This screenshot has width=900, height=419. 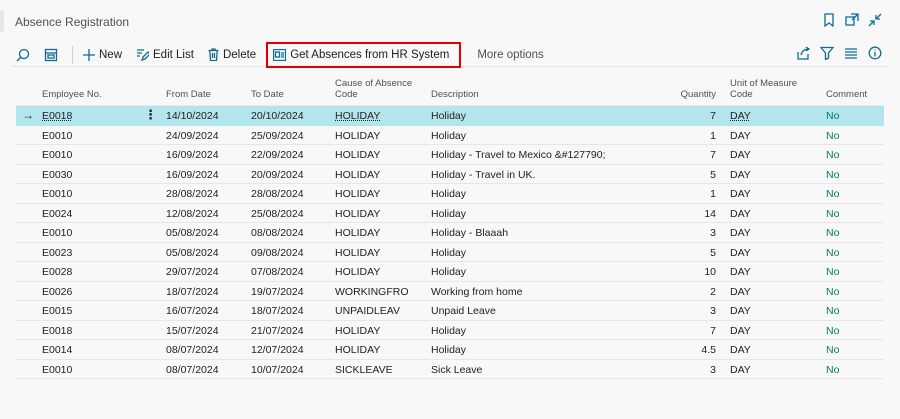 I want to click on col-header-description: Description, so click(x=455, y=94).